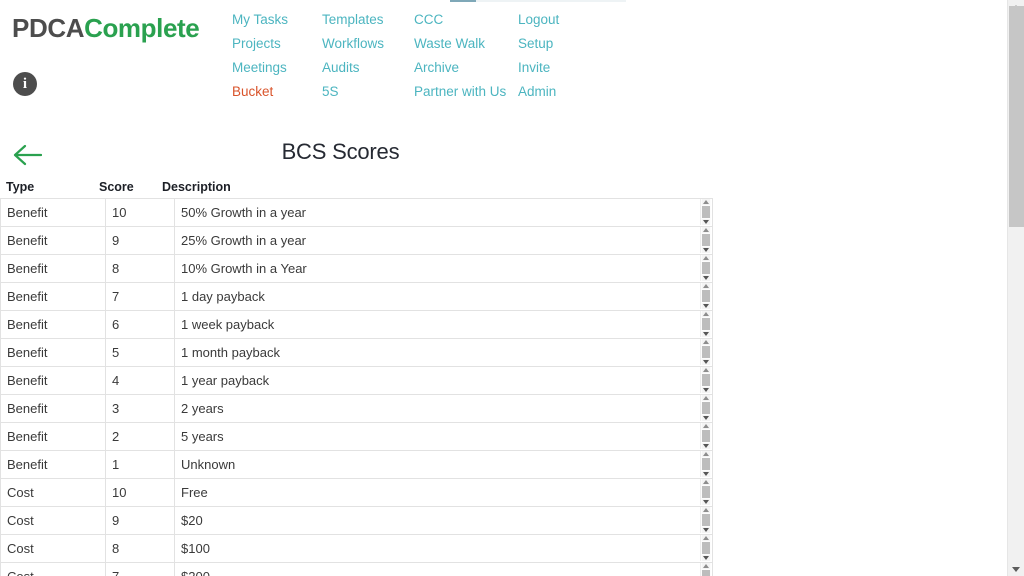  I want to click on table-row: Benefit 5 1 month payback, so click(356, 352).